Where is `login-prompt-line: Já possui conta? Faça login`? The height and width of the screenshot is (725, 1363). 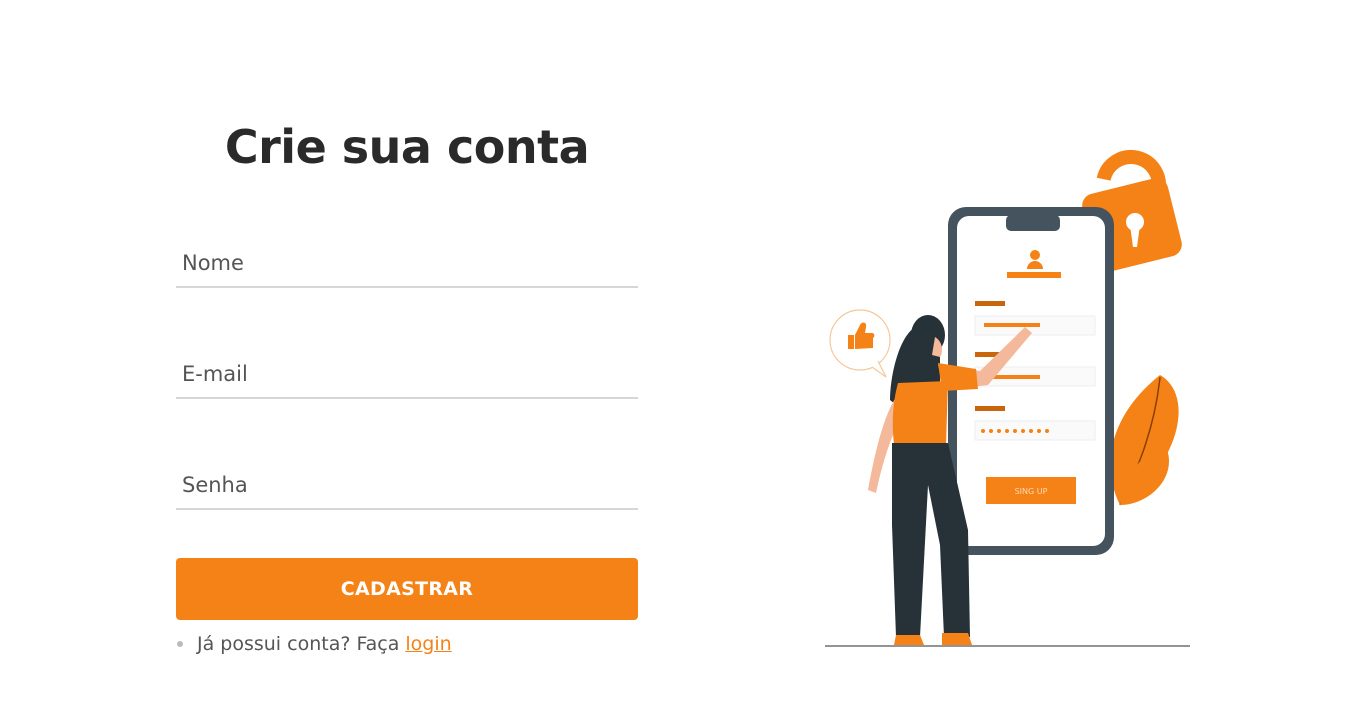 login-prompt-line: Já possui conta? Faça login is located at coordinates (314, 644).